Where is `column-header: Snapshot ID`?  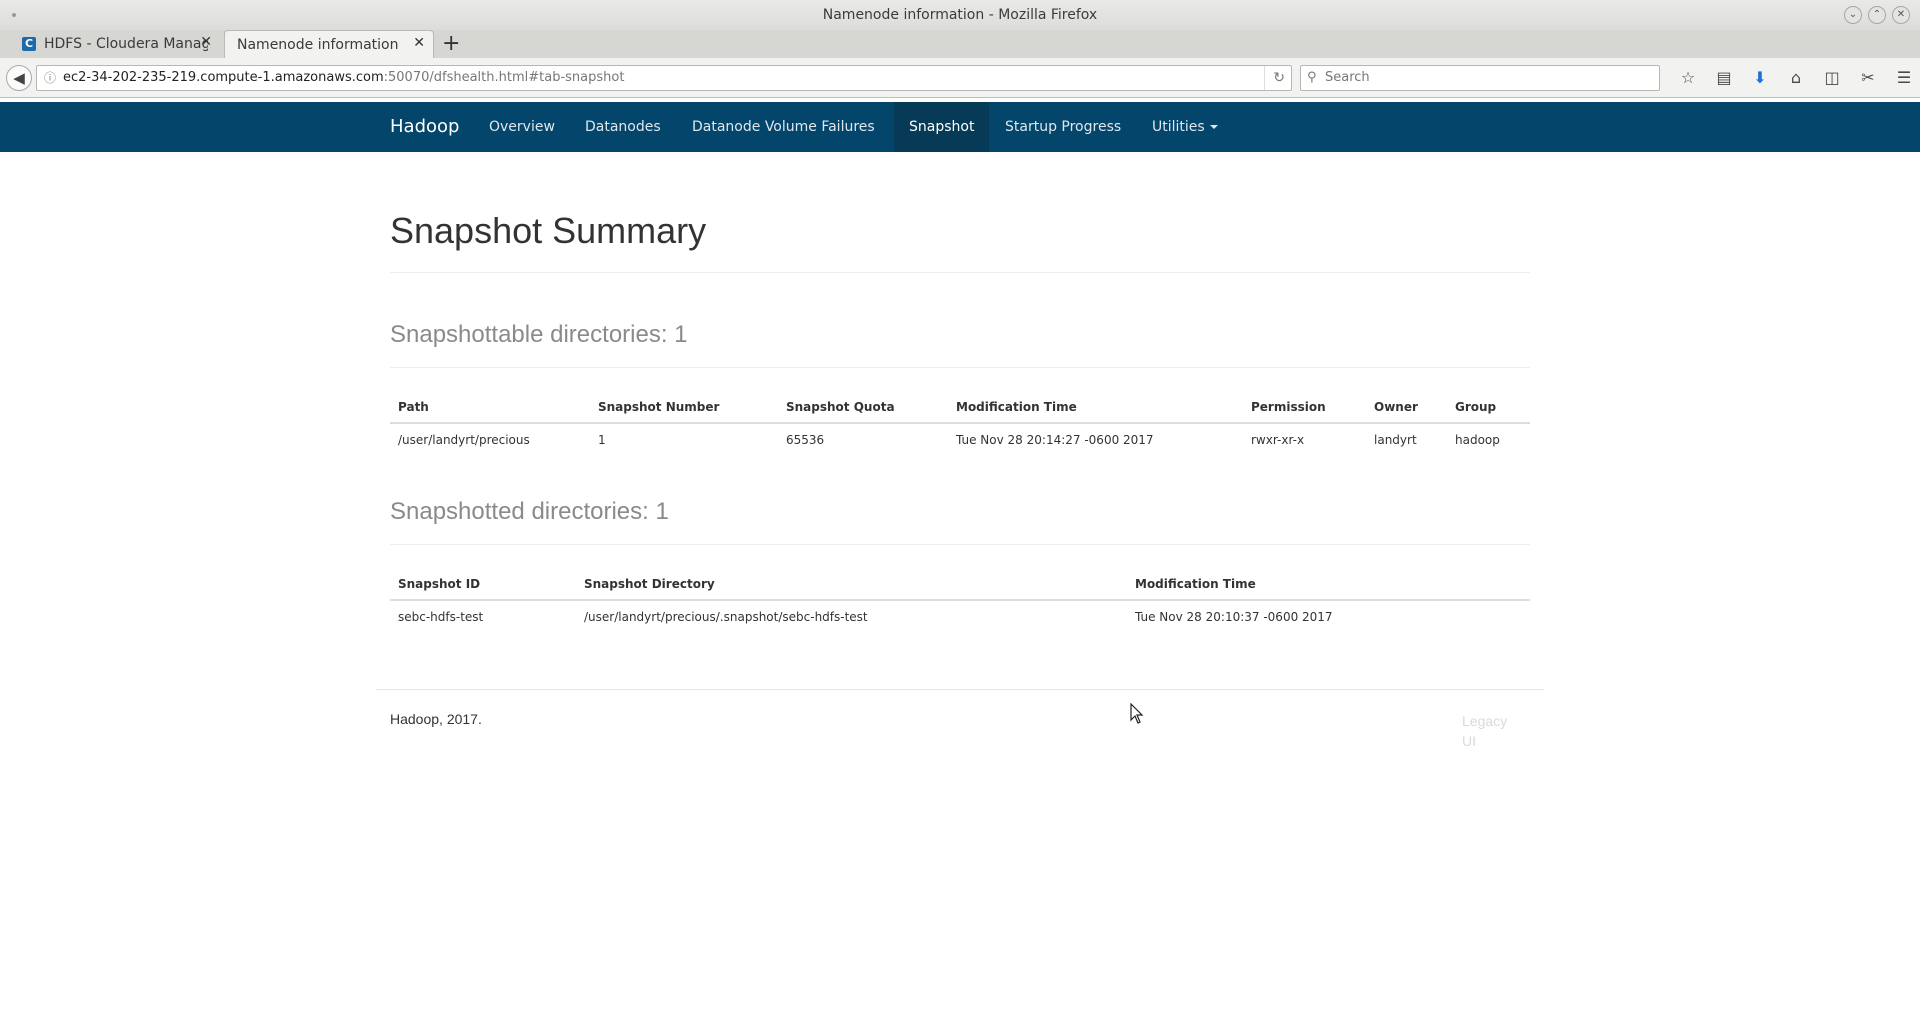
column-header: Snapshot ID is located at coordinates (483, 585).